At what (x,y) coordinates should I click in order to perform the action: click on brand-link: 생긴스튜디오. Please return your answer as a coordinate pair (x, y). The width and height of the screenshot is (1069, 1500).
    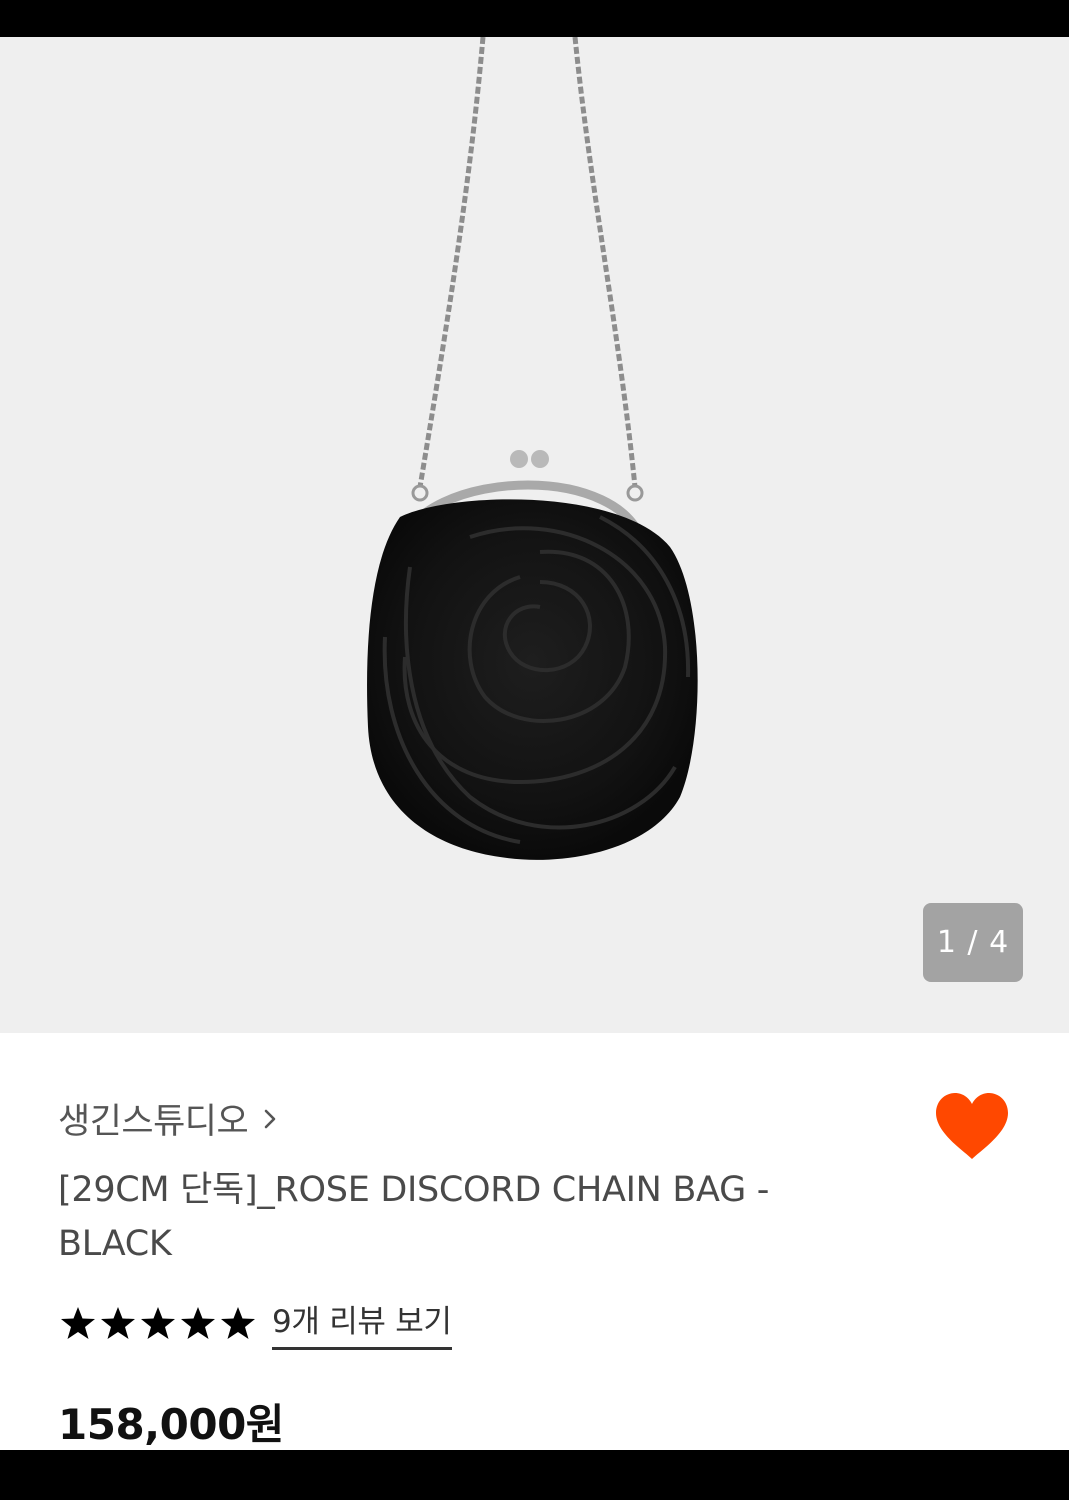
    Looking at the image, I should click on (168, 1118).